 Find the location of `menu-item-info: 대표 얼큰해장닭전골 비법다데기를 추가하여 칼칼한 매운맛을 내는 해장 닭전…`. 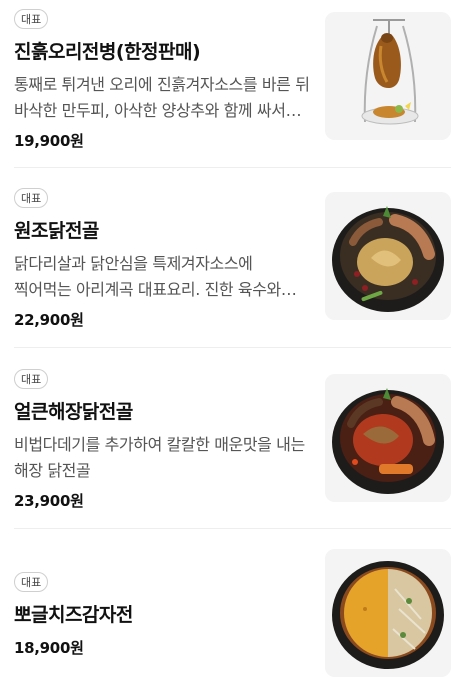

menu-item-info: 대표 얼큰해장닭전골 비법다데기를 추가하여 칼칼한 매운맛을 내는 해장 닭전… is located at coordinates (162, 439).